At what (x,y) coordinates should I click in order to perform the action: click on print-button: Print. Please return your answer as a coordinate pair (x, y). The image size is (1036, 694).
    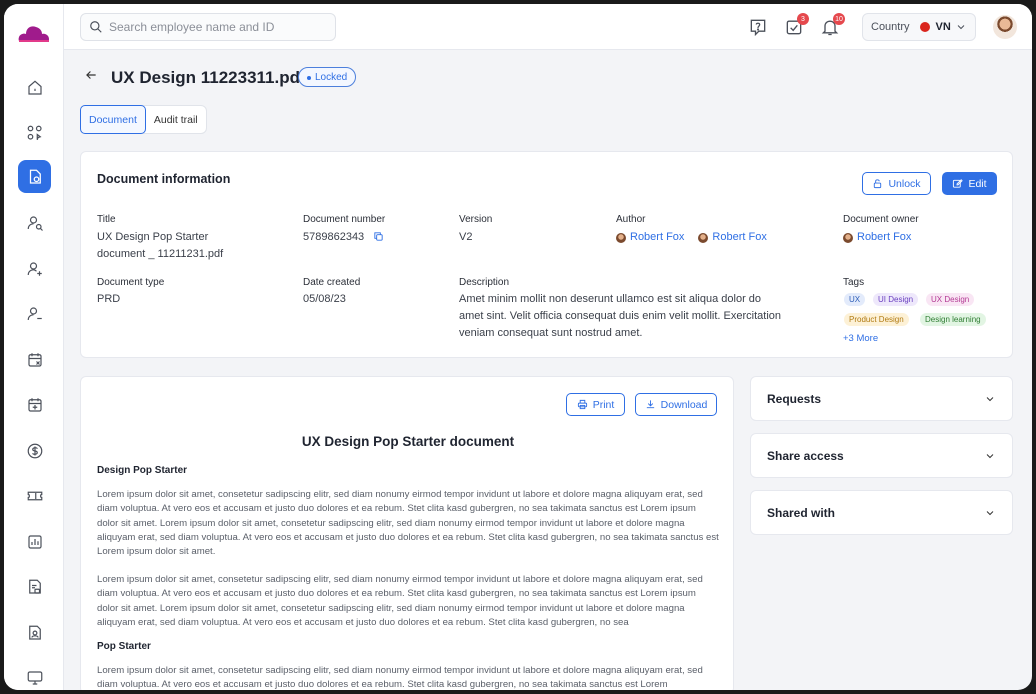
    Looking at the image, I should click on (595, 404).